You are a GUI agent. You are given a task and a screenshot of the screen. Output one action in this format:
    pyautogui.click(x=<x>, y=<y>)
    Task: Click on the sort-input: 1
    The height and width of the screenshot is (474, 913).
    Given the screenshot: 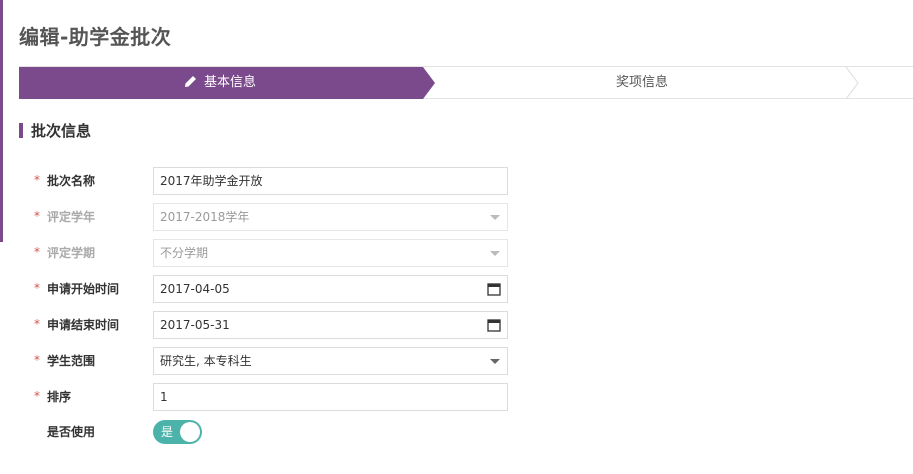 What is the action you would take?
    pyautogui.click(x=330, y=397)
    